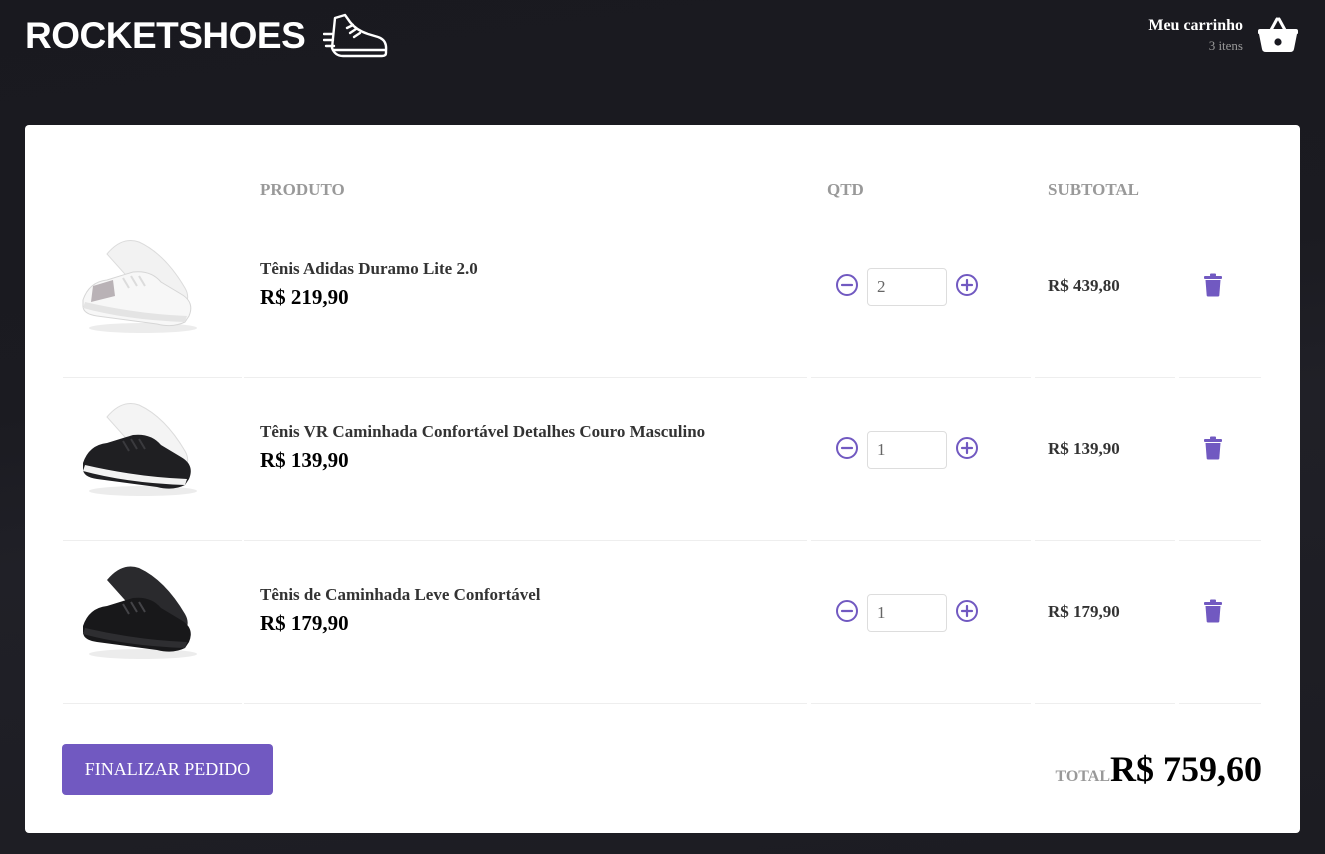 The height and width of the screenshot is (854, 1325). I want to click on product-name: Tênis Adidas Duramo Lite 2.0, so click(369, 268).